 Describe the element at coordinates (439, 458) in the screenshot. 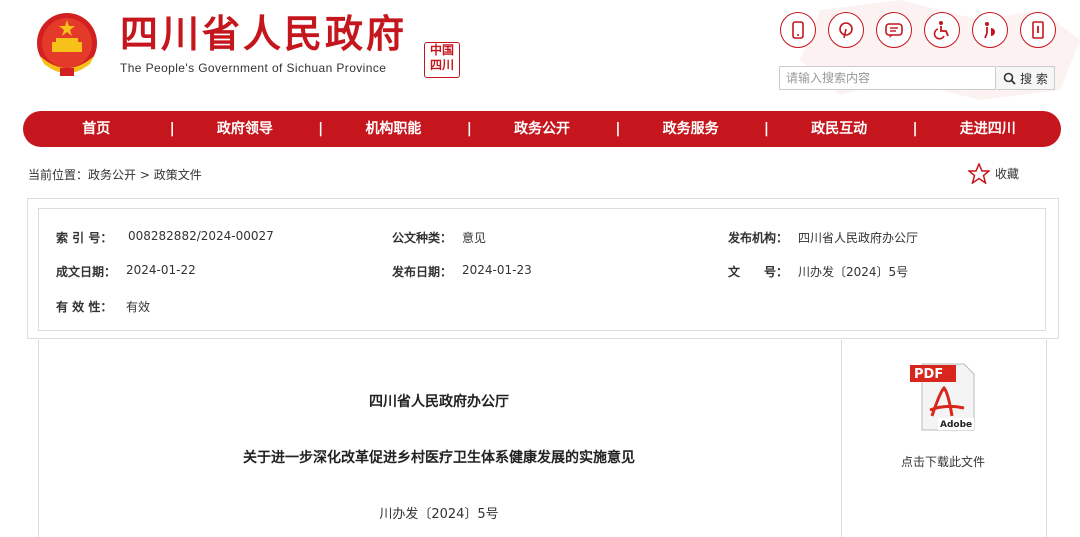

I see `doc-title: 关于进一步深化改革促进乡村医疗卫生体系健康发展的实施意见` at that location.